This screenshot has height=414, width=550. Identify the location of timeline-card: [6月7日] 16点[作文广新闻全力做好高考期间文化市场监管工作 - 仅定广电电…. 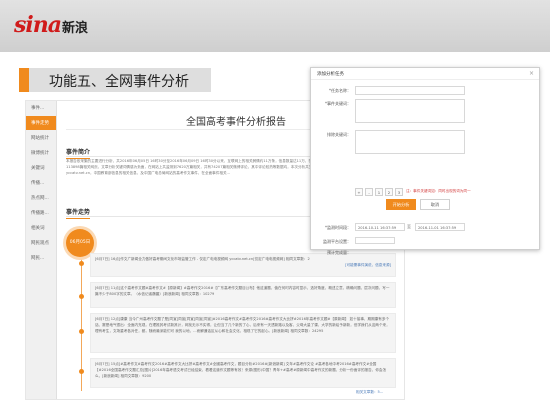
(243, 265).